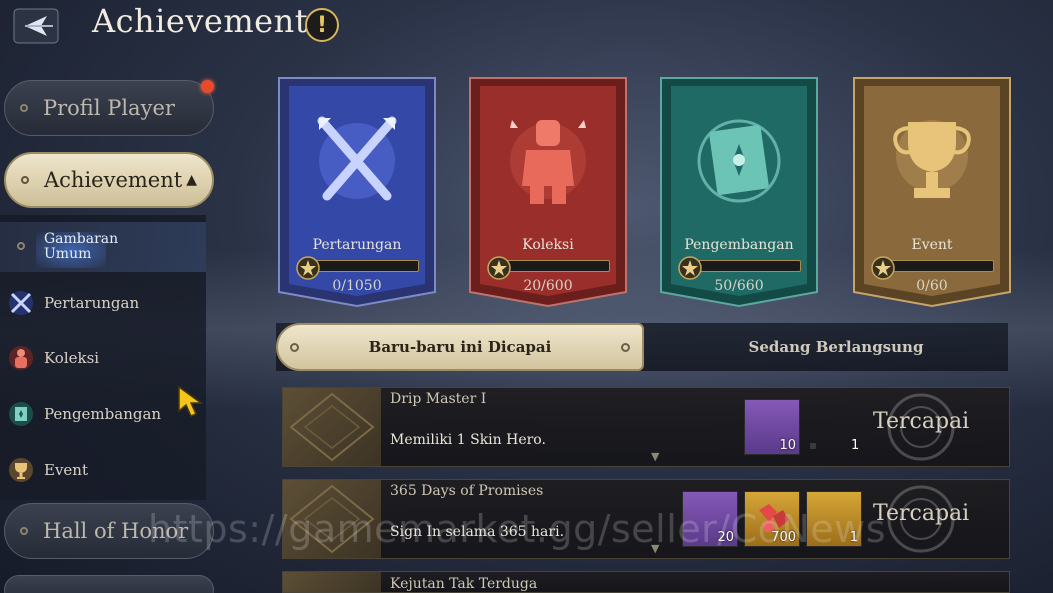 This screenshot has height=593, width=1053. Describe the element at coordinates (646, 582) in the screenshot. I see `achievement-row: Kejutan Tak Terduga` at that location.